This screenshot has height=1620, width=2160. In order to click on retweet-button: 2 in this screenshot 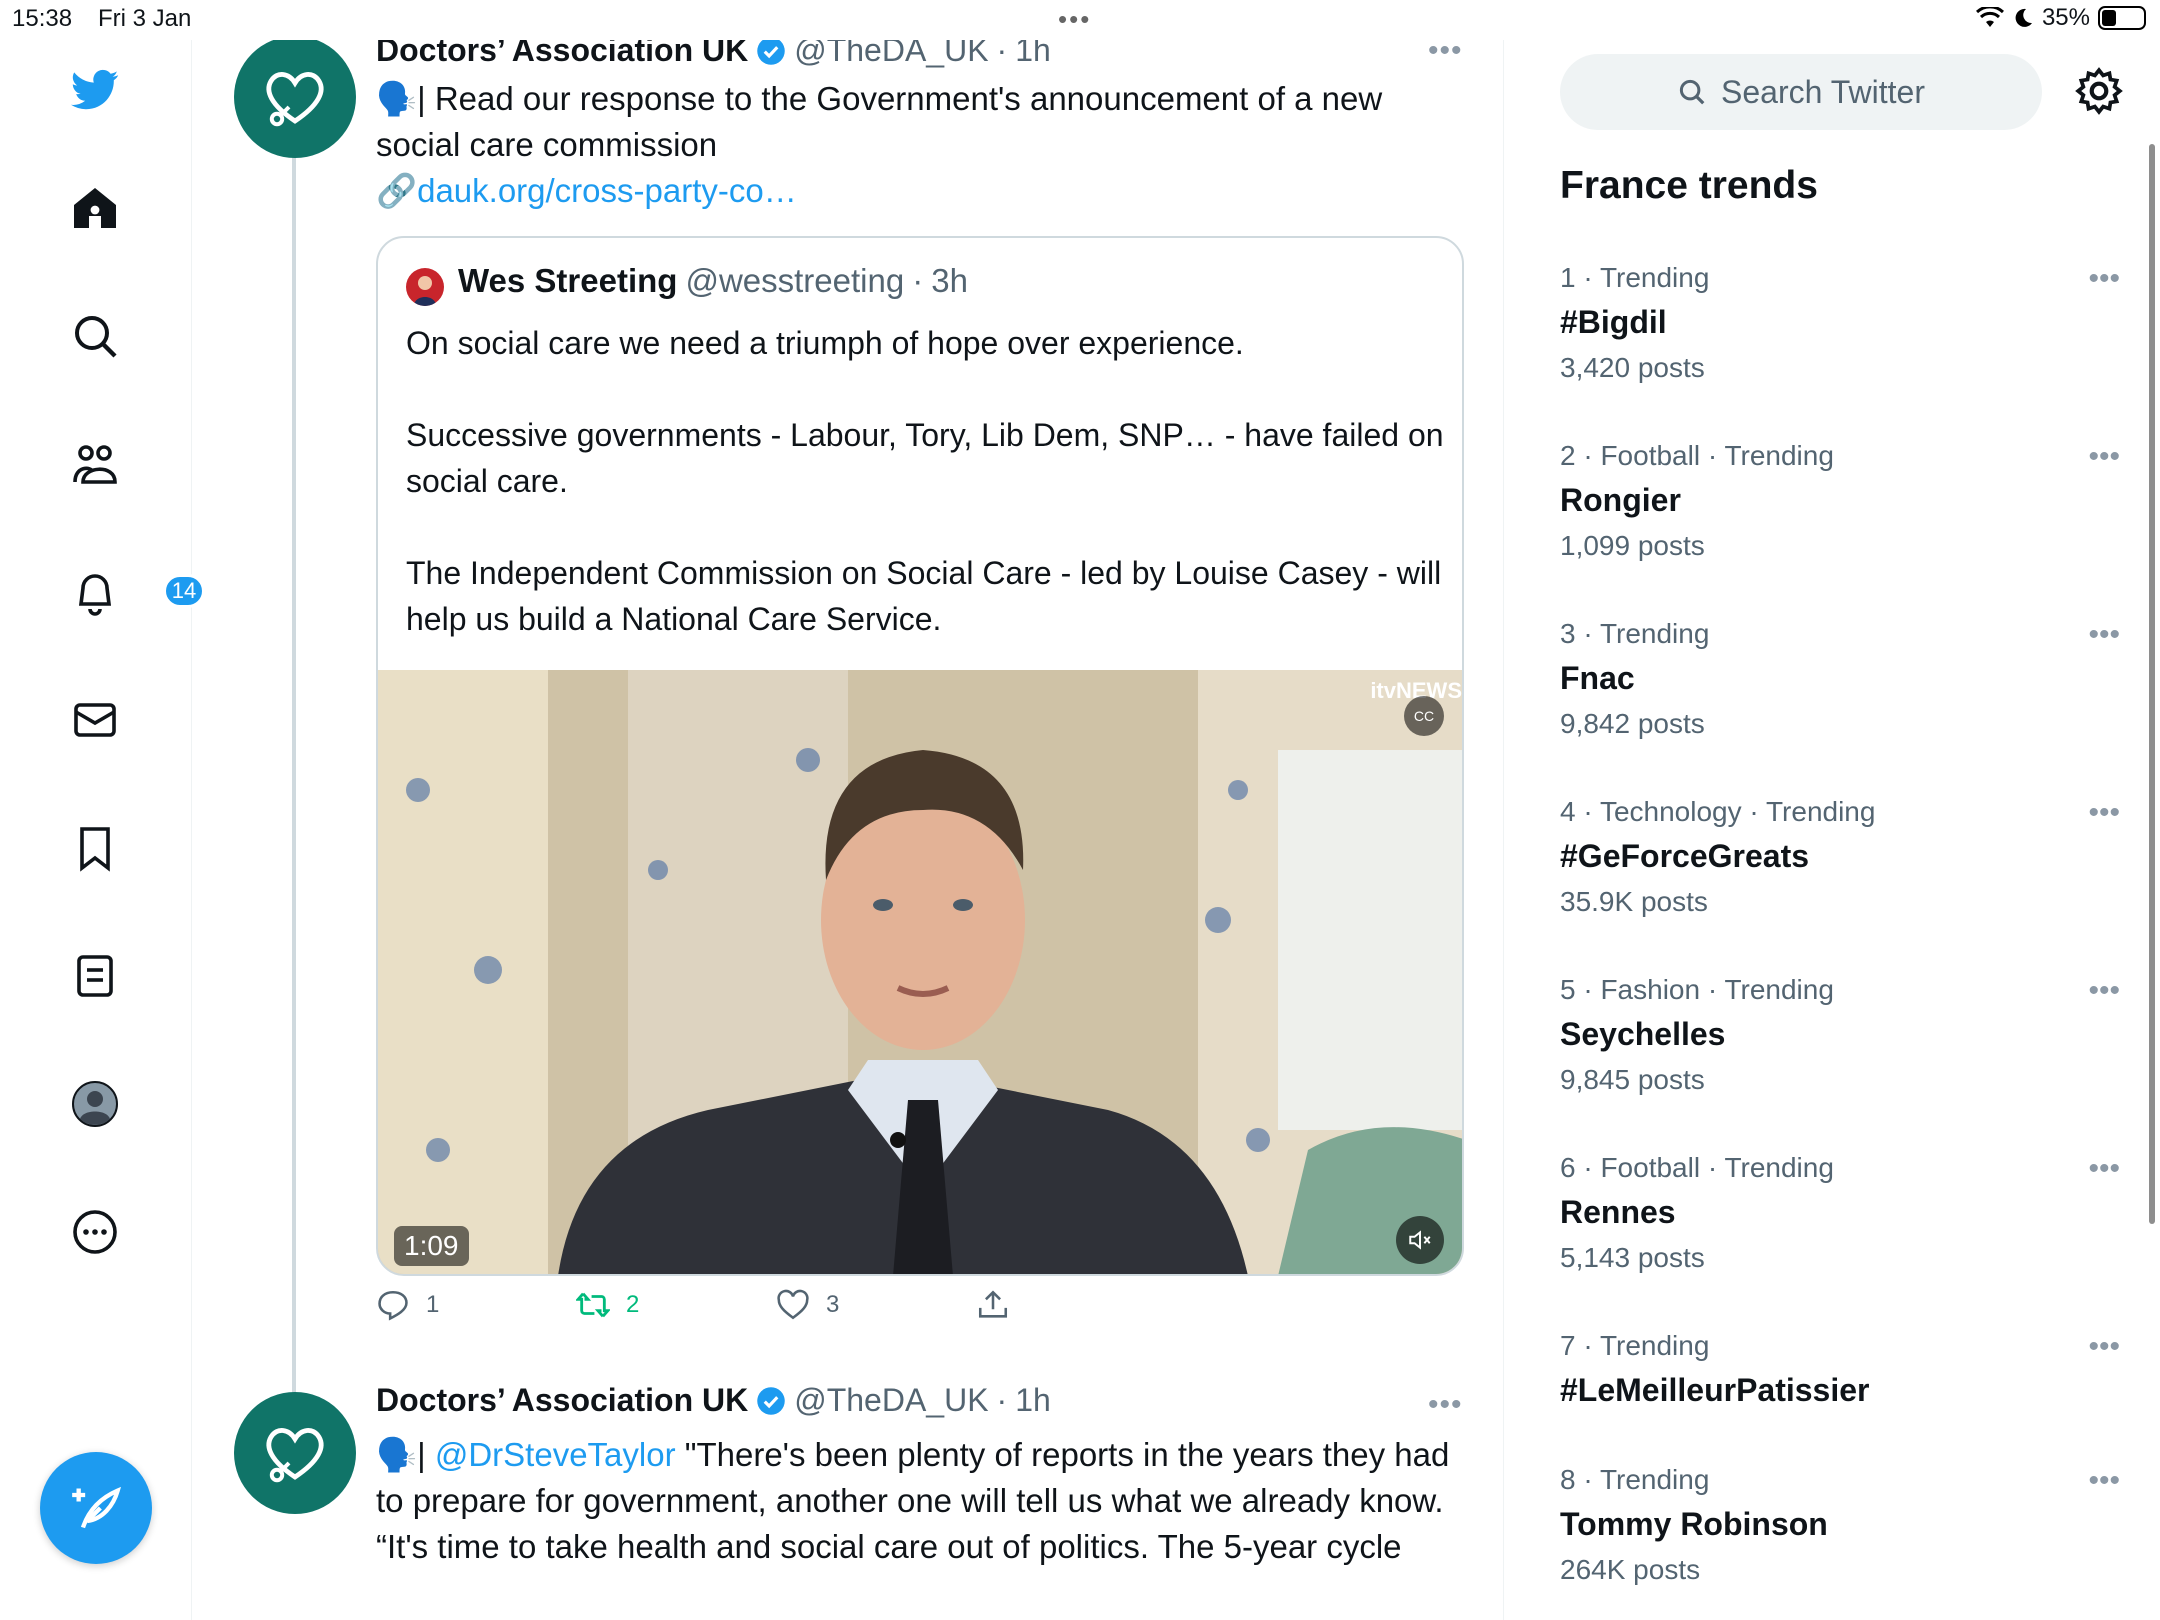, I will do `click(607, 1305)`.